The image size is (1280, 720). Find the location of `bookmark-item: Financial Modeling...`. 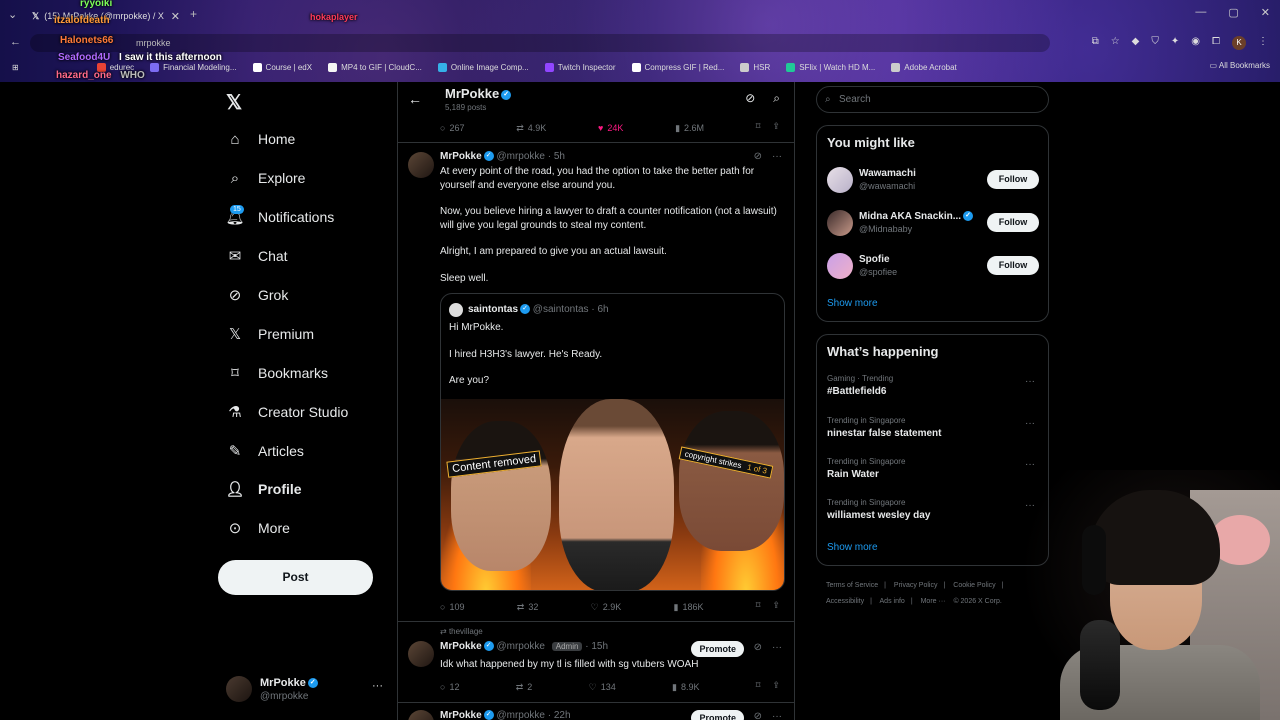

bookmark-item: Financial Modeling... is located at coordinates (193, 67).